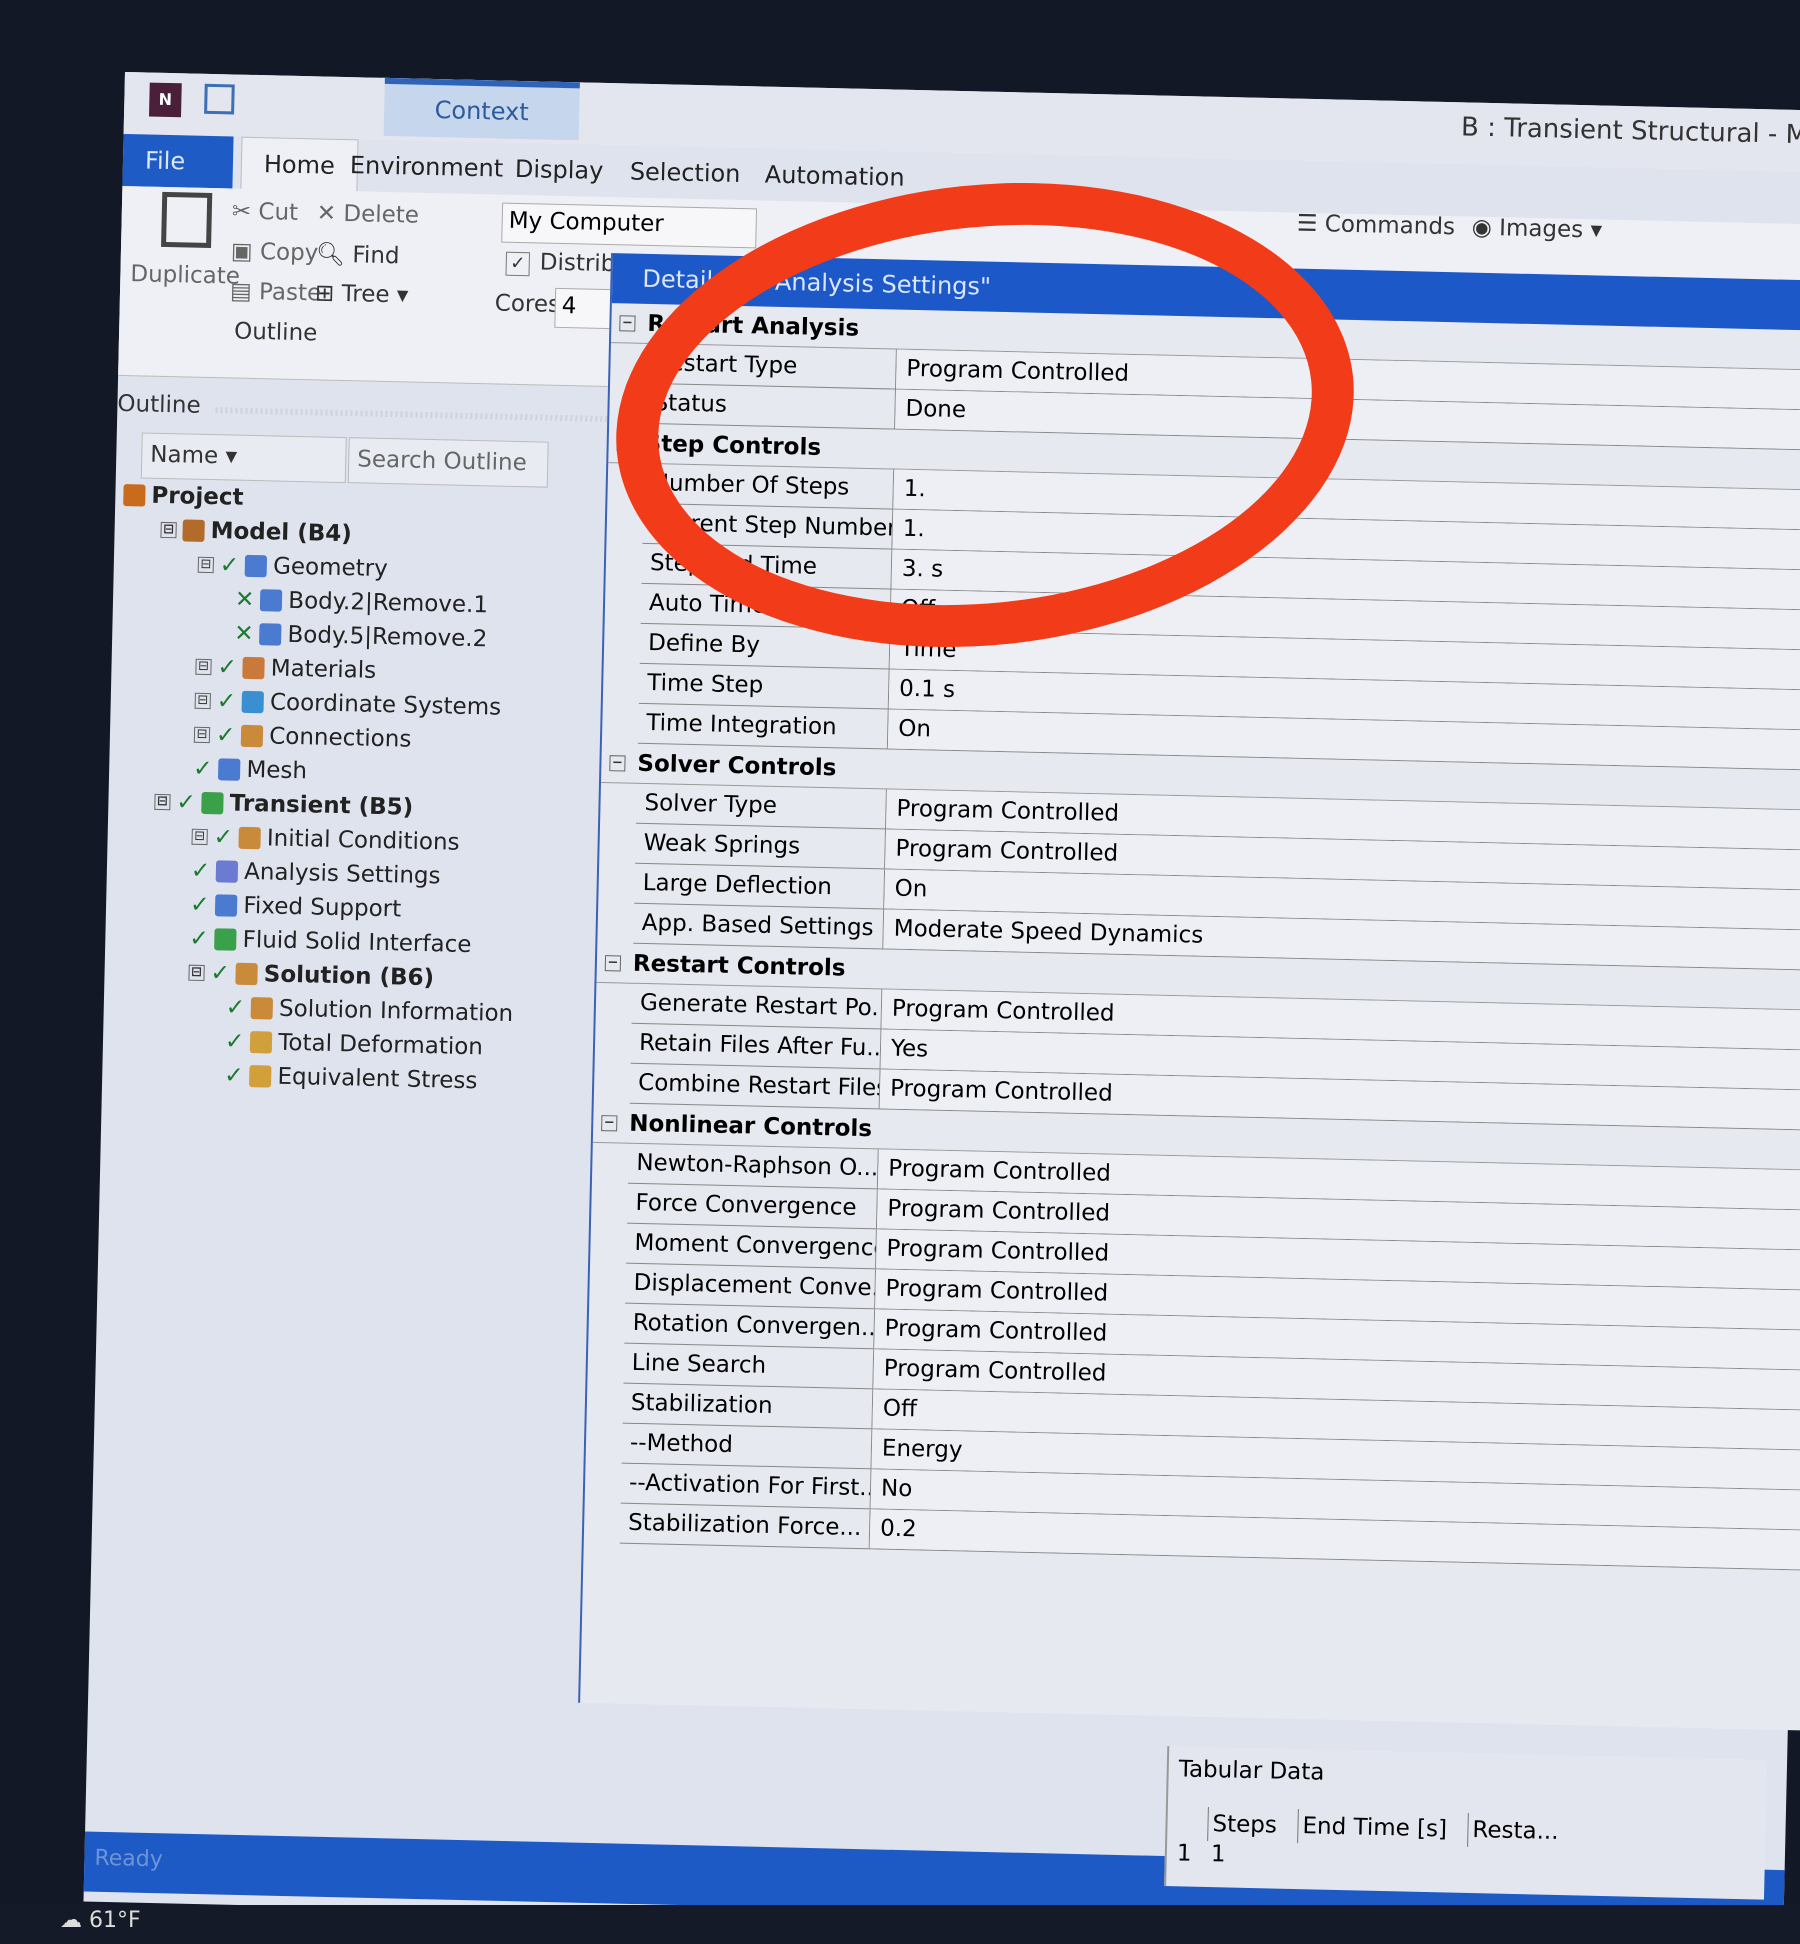  What do you see at coordinates (518, 264) in the screenshot?
I see `checkbox-icon: ✓` at bounding box center [518, 264].